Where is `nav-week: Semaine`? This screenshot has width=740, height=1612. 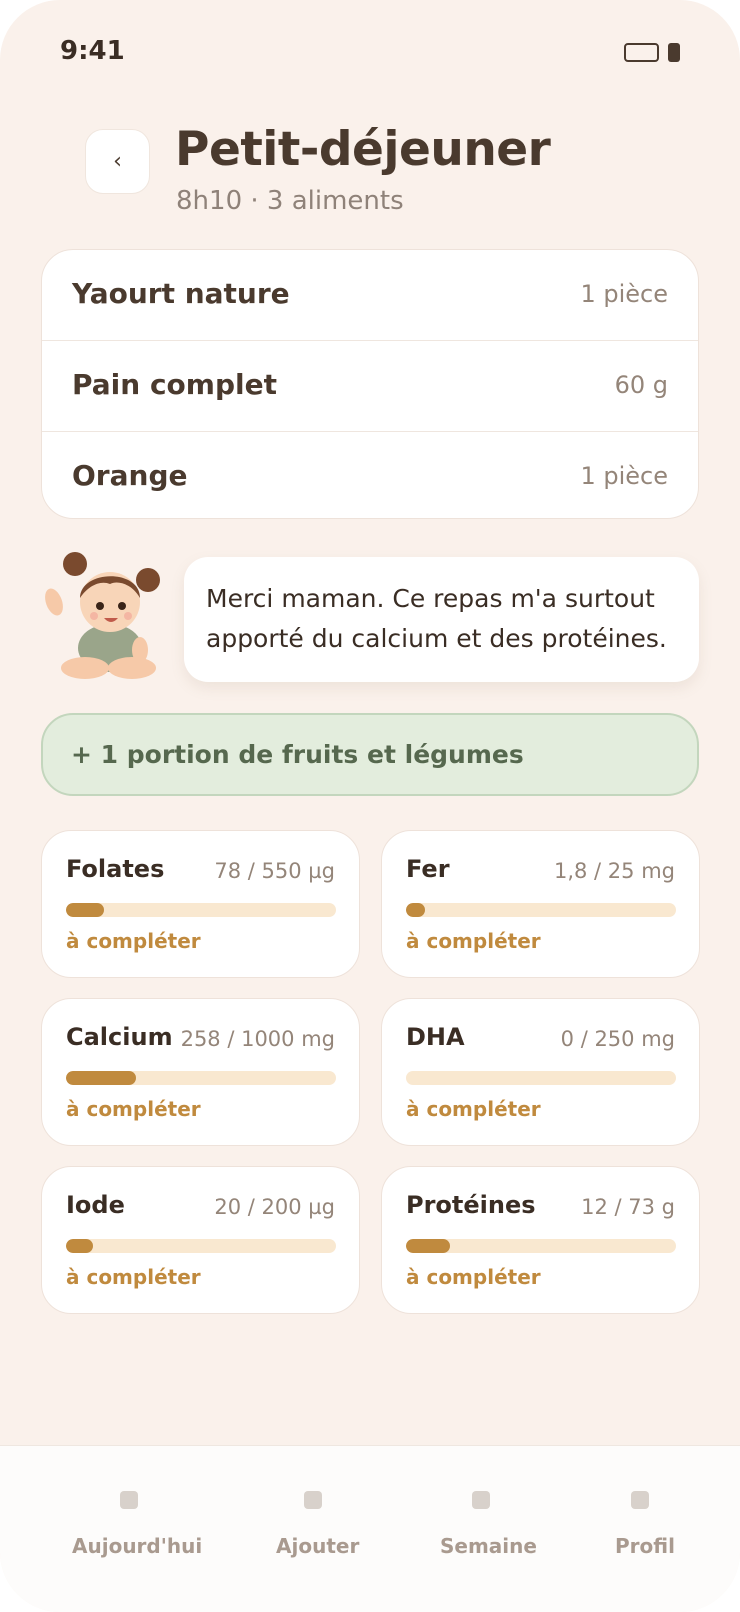 nav-week: Semaine is located at coordinates (487, 1529).